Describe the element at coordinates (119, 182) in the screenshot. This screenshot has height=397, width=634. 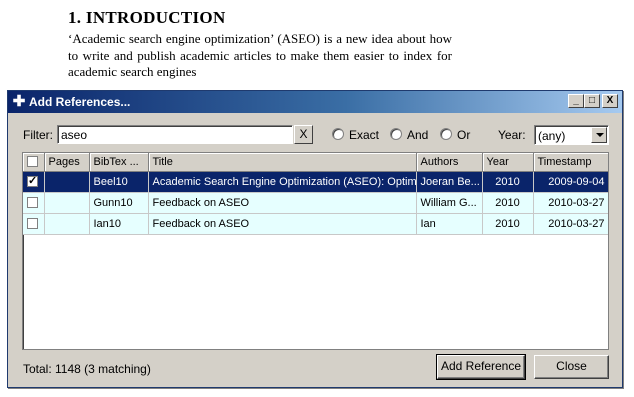
I see `cell-bibtex: Beel10` at that location.